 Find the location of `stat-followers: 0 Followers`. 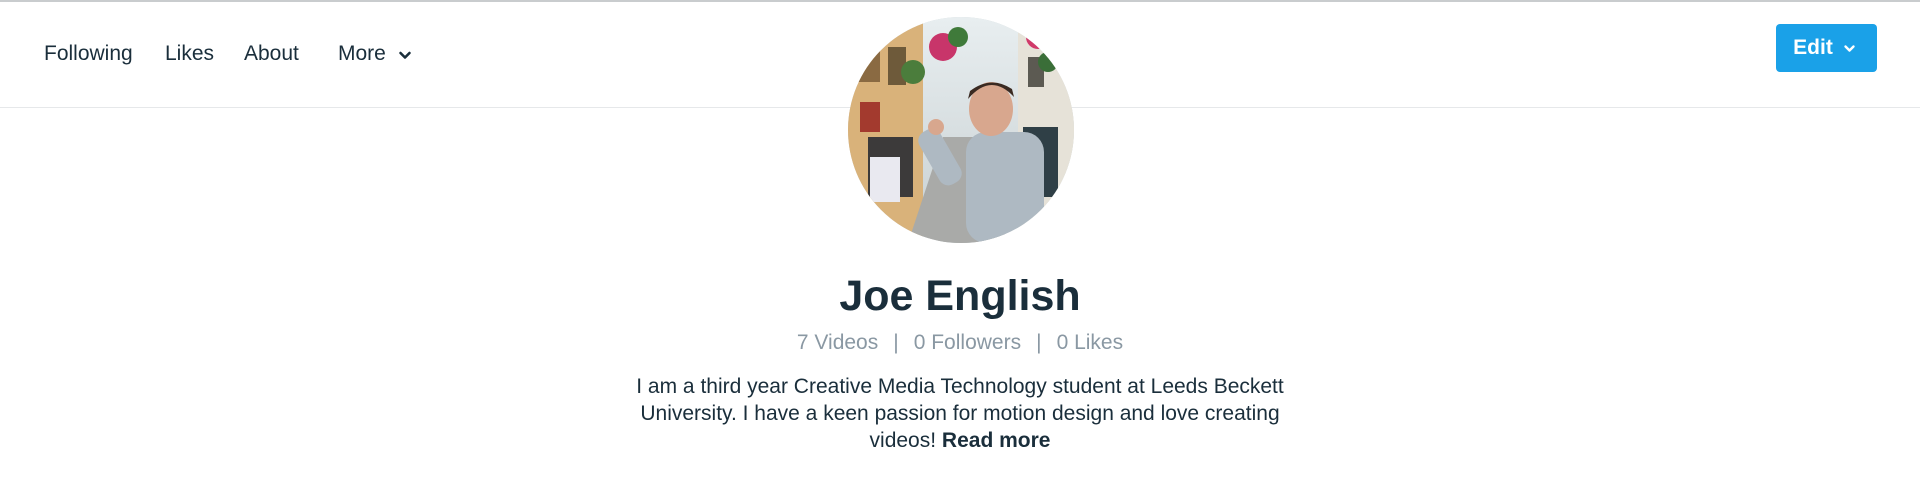

stat-followers: 0 Followers is located at coordinates (967, 342).